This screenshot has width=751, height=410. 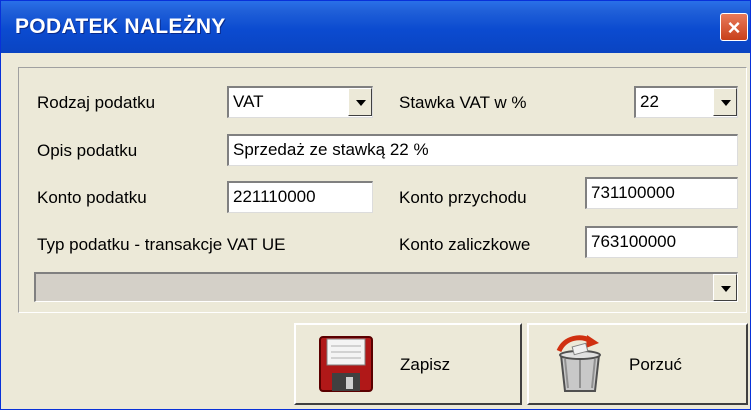 I want to click on konto-zaliczkowe-label: Konto zaliczkowe, so click(x=465, y=244).